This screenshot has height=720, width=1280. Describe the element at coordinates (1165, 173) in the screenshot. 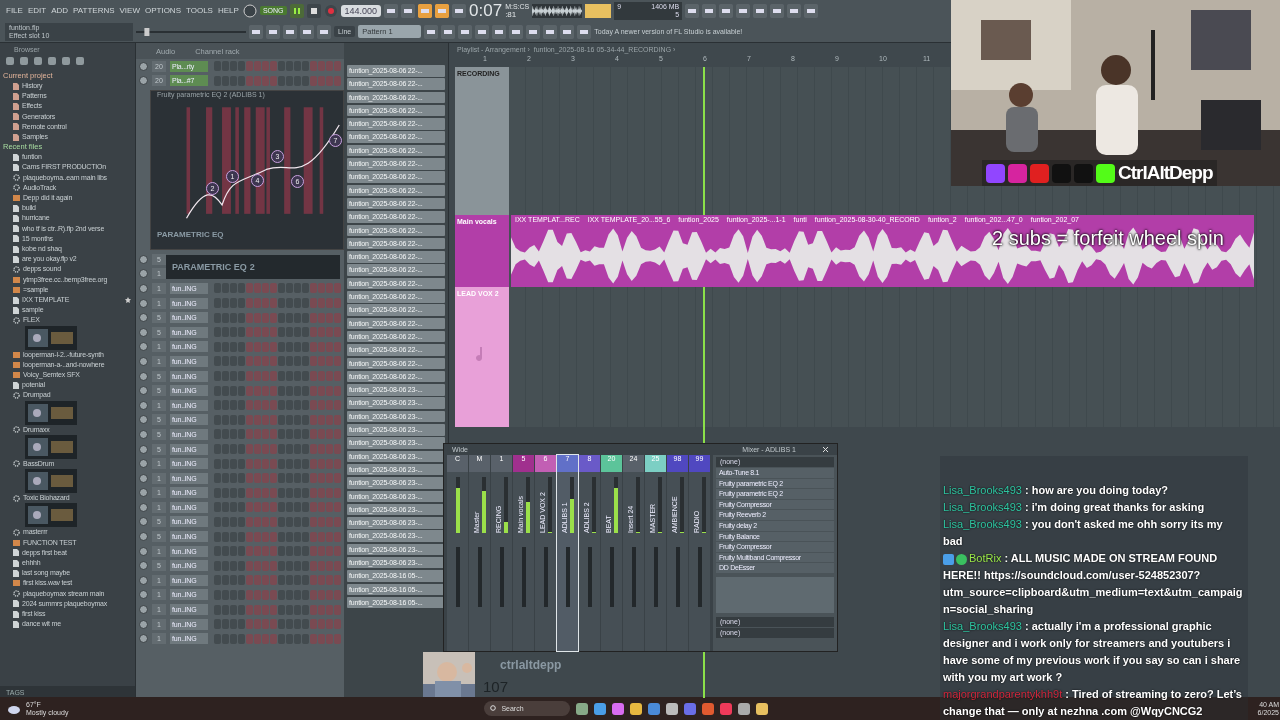

I see `channel-handle: CtrlAltDepp` at that location.